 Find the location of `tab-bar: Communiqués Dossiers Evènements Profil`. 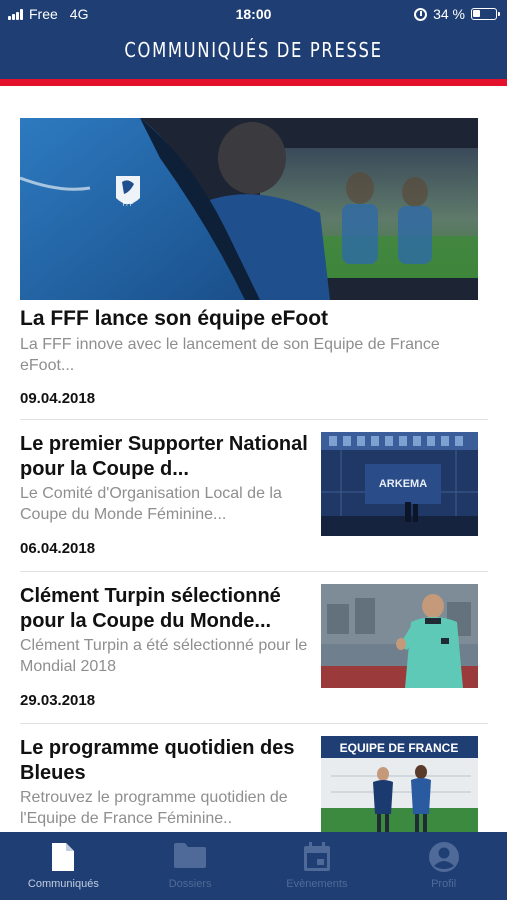

tab-bar: Communiqués Dossiers Evènements Profil is located at coordinates (253, 866).